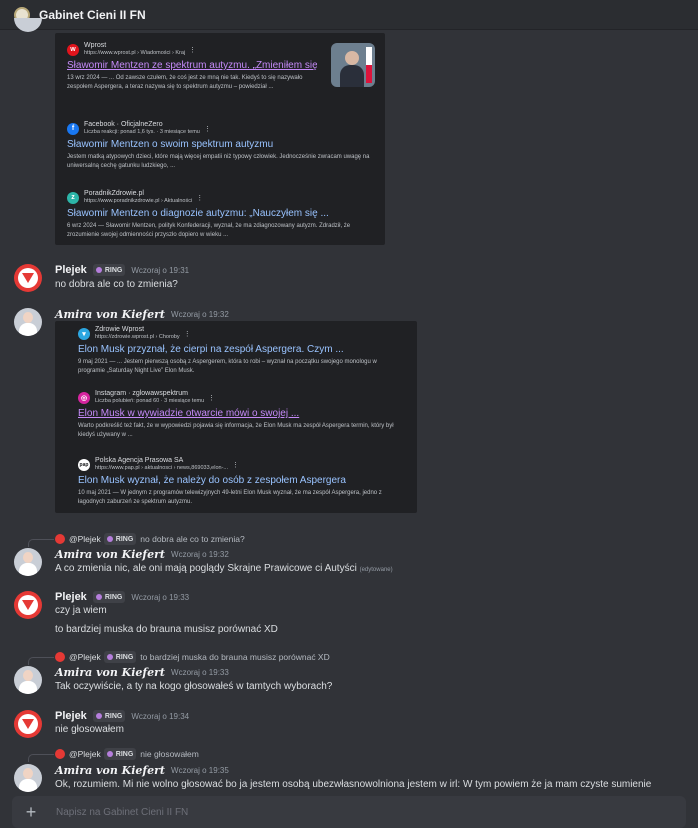 The height and width of the screenshot is (828, 698). Describe the element at coordinates (160, 270) in the screenshot. I see `timestamp: Wczoraj o 19:31` at that location.